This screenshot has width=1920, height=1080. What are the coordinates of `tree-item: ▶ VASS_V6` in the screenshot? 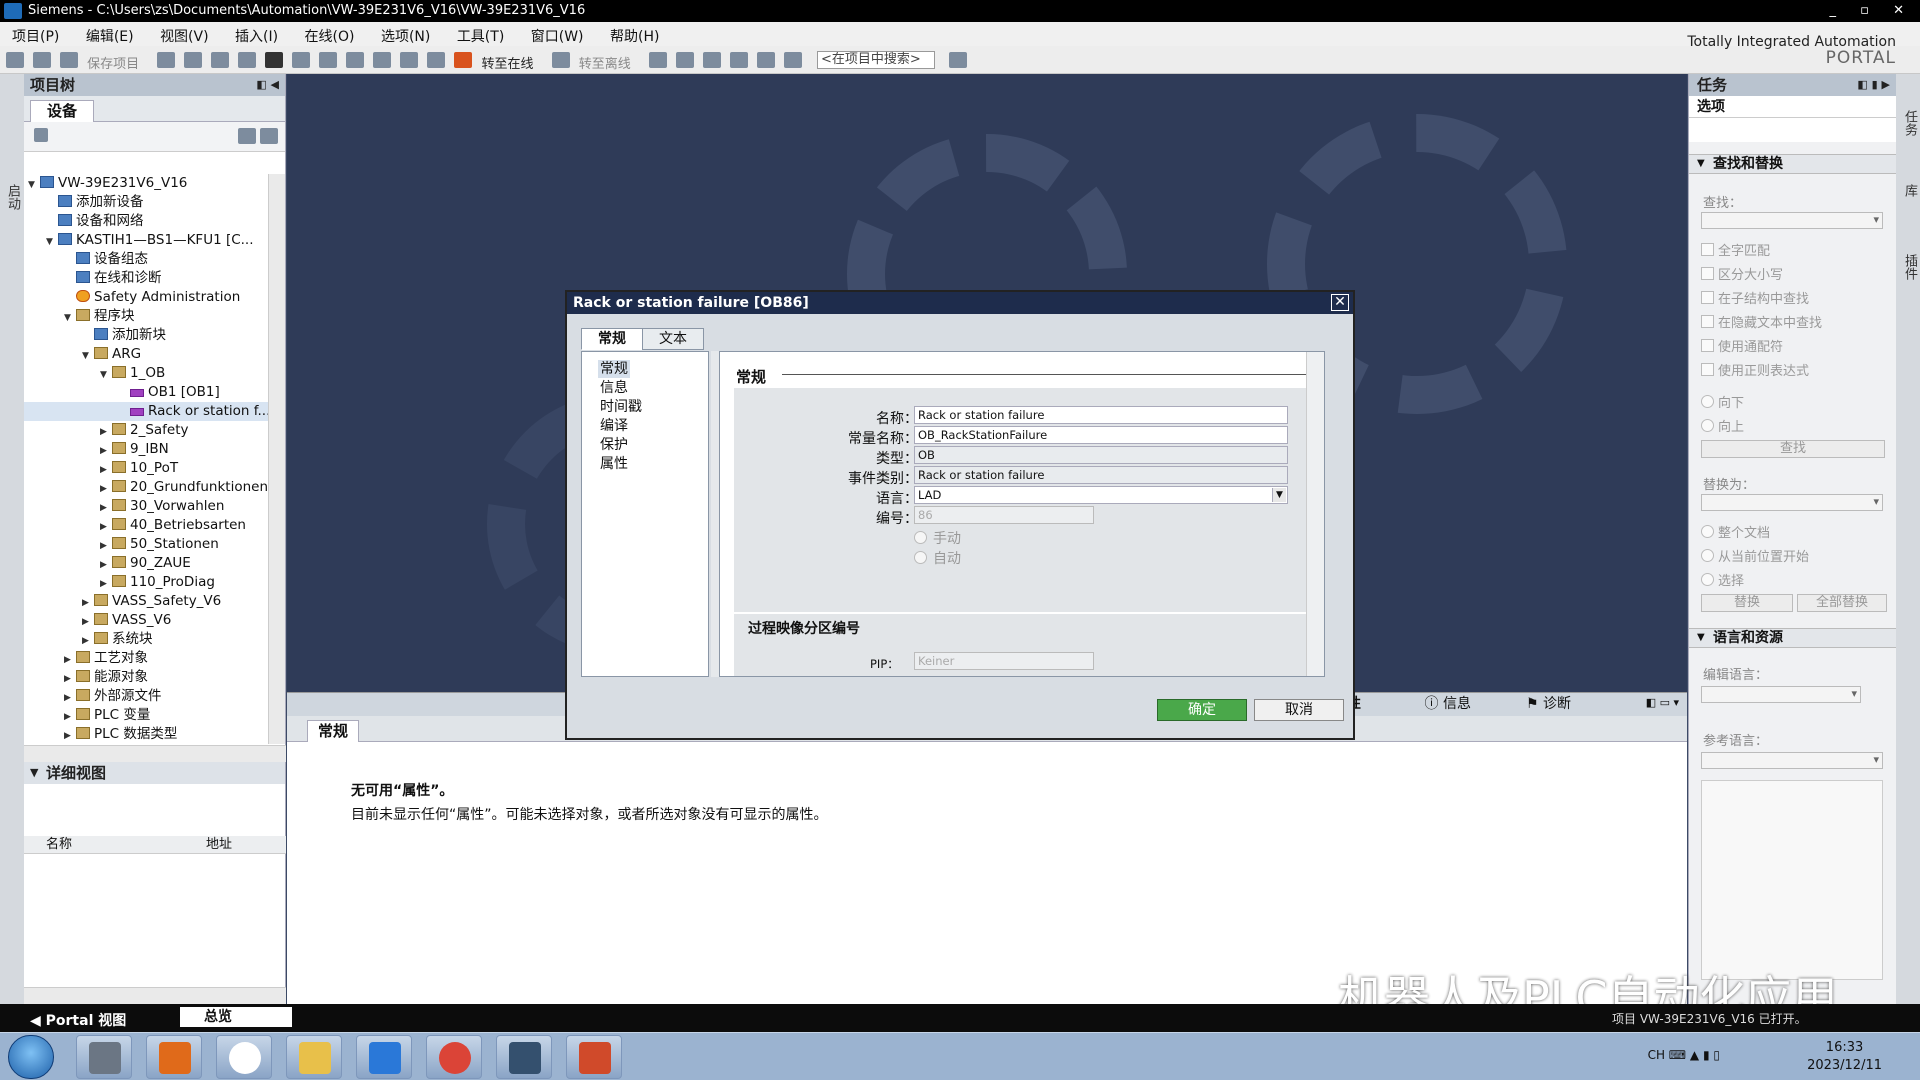 It's located at (146, 620).